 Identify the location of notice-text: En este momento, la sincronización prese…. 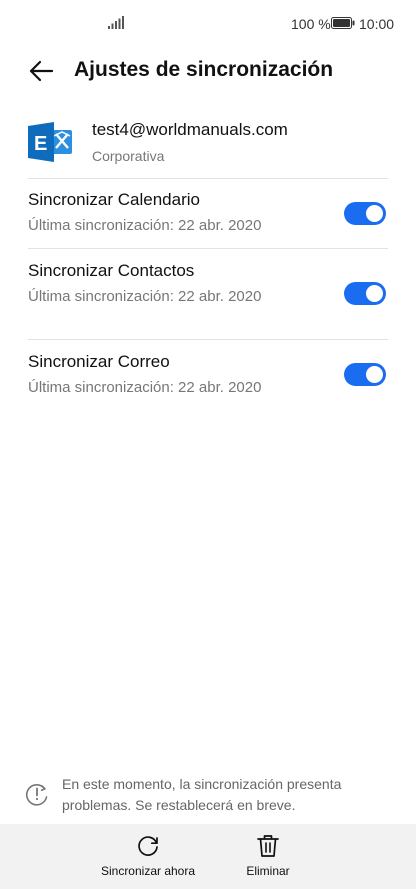
(202, 794).